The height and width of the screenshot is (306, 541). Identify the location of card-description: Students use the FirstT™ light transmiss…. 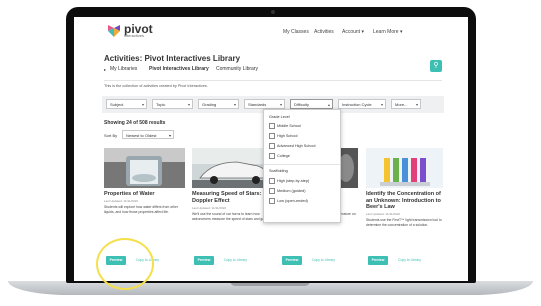
(404, 222).